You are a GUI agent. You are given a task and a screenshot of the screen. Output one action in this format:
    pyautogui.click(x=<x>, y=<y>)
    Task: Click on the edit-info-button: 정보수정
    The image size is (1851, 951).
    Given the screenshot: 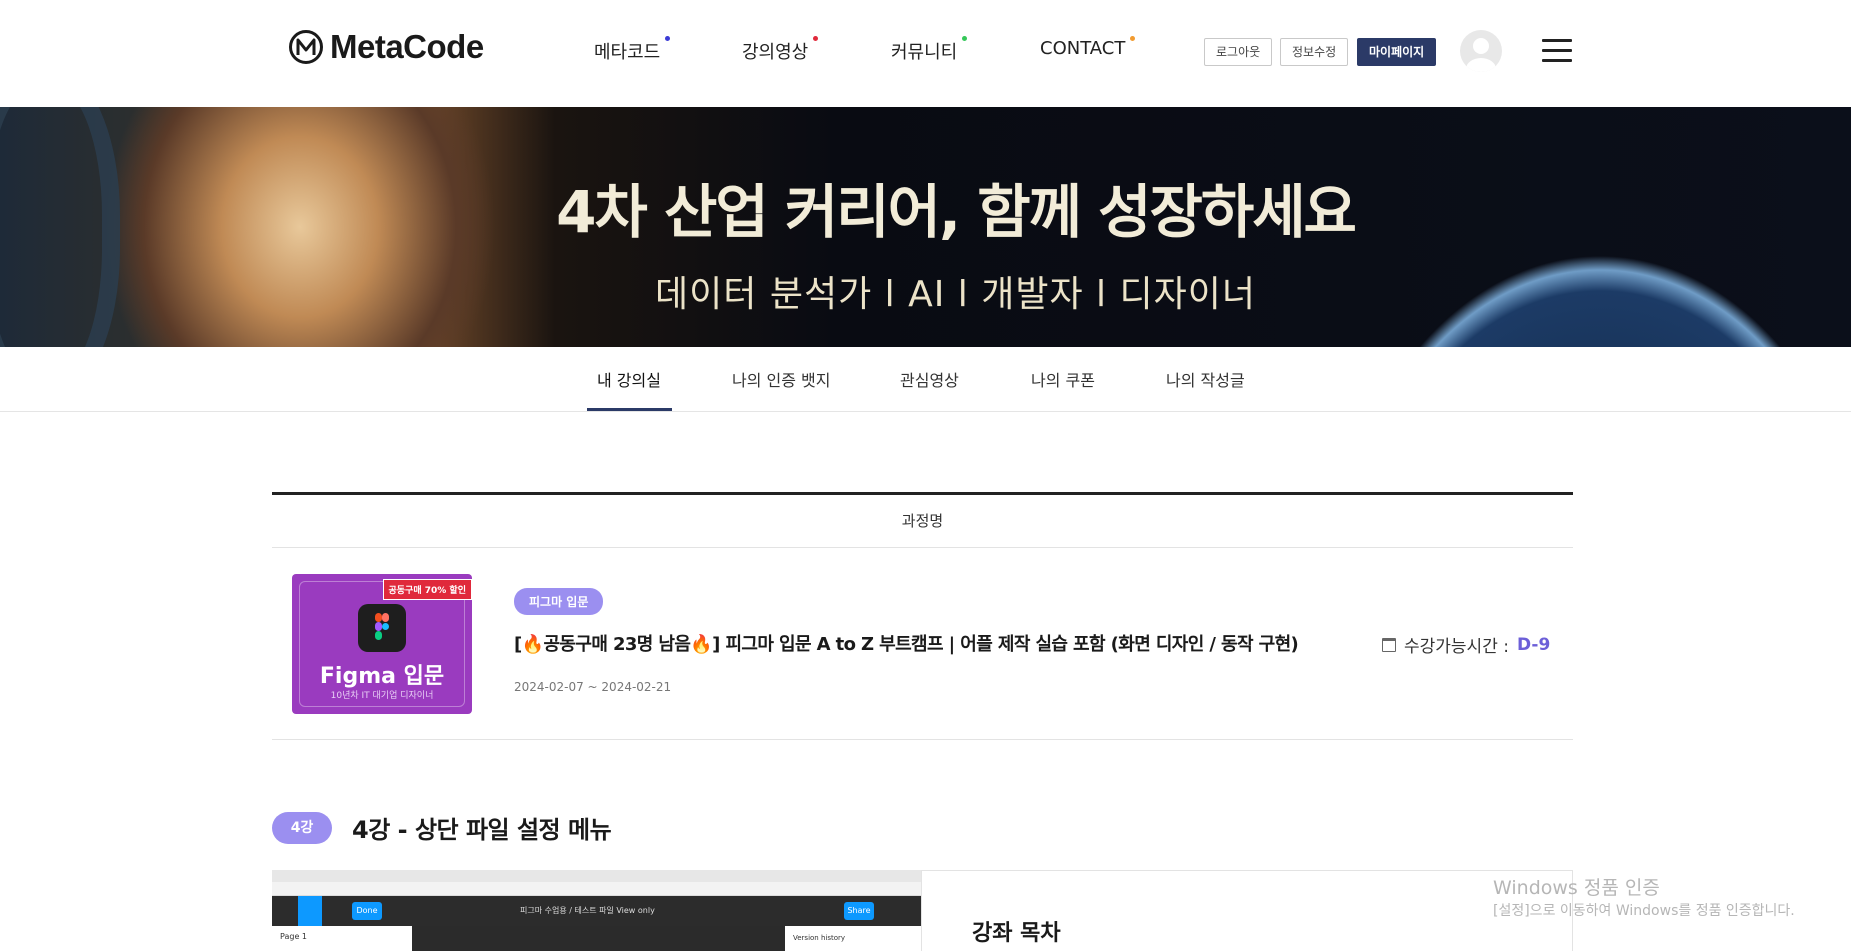 What is the action you would take?
    pyautogui.click(x=1314, y=52)
    